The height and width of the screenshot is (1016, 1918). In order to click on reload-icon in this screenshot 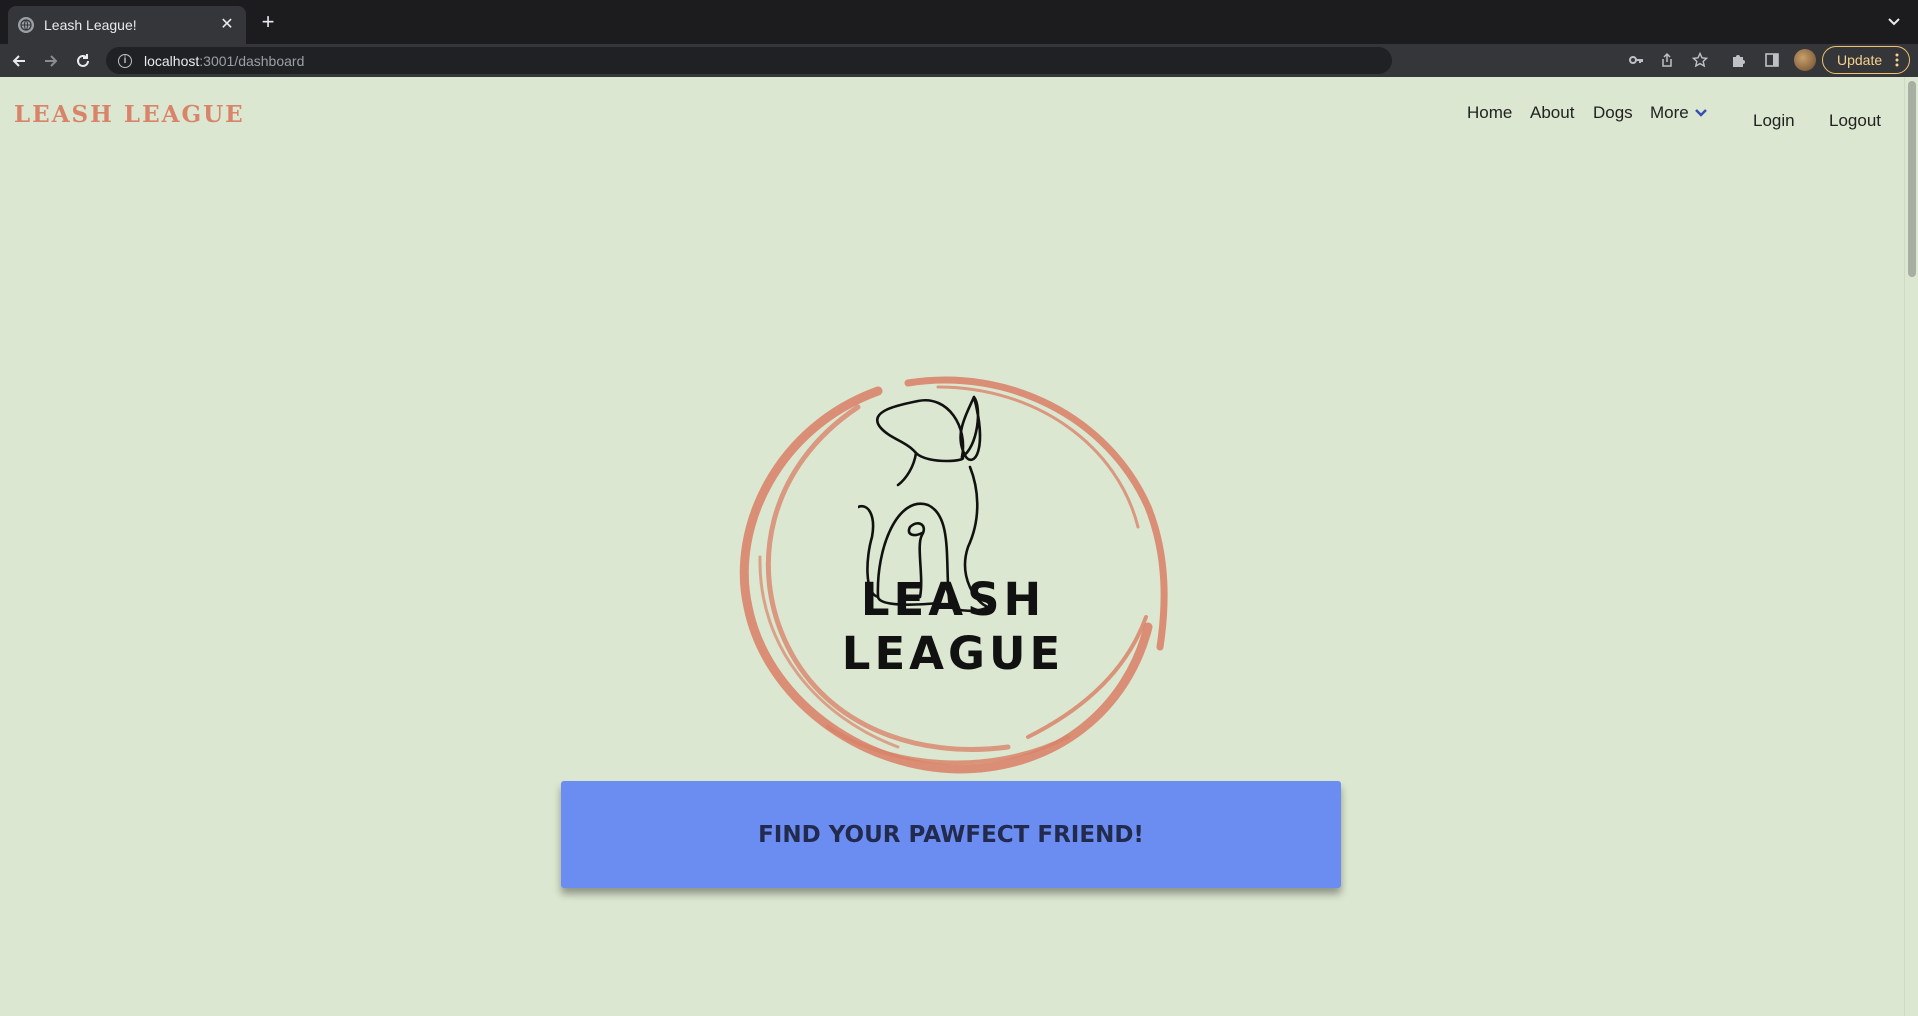, I will do `click(83, 60)`.